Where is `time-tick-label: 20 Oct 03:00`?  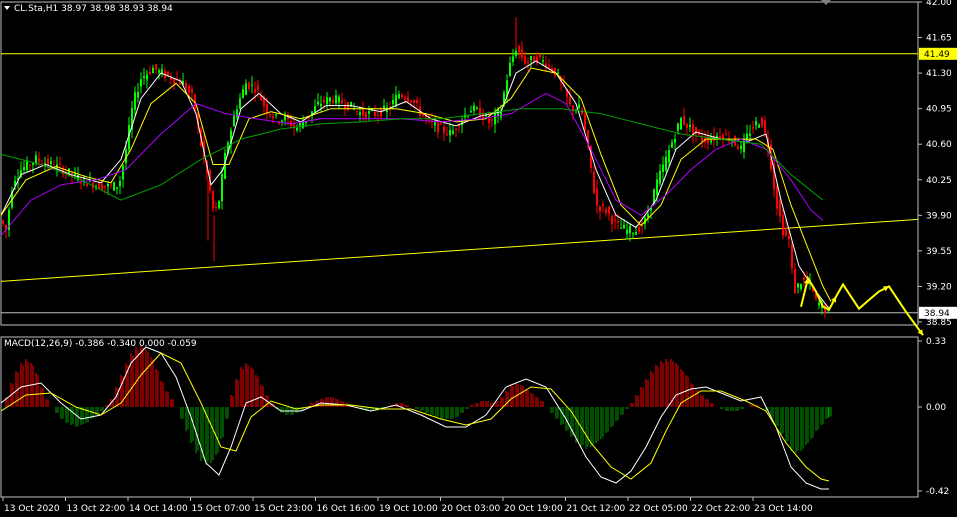
time-tick-label: 20 Oct 03:00 is located at coordinates (471, 509).